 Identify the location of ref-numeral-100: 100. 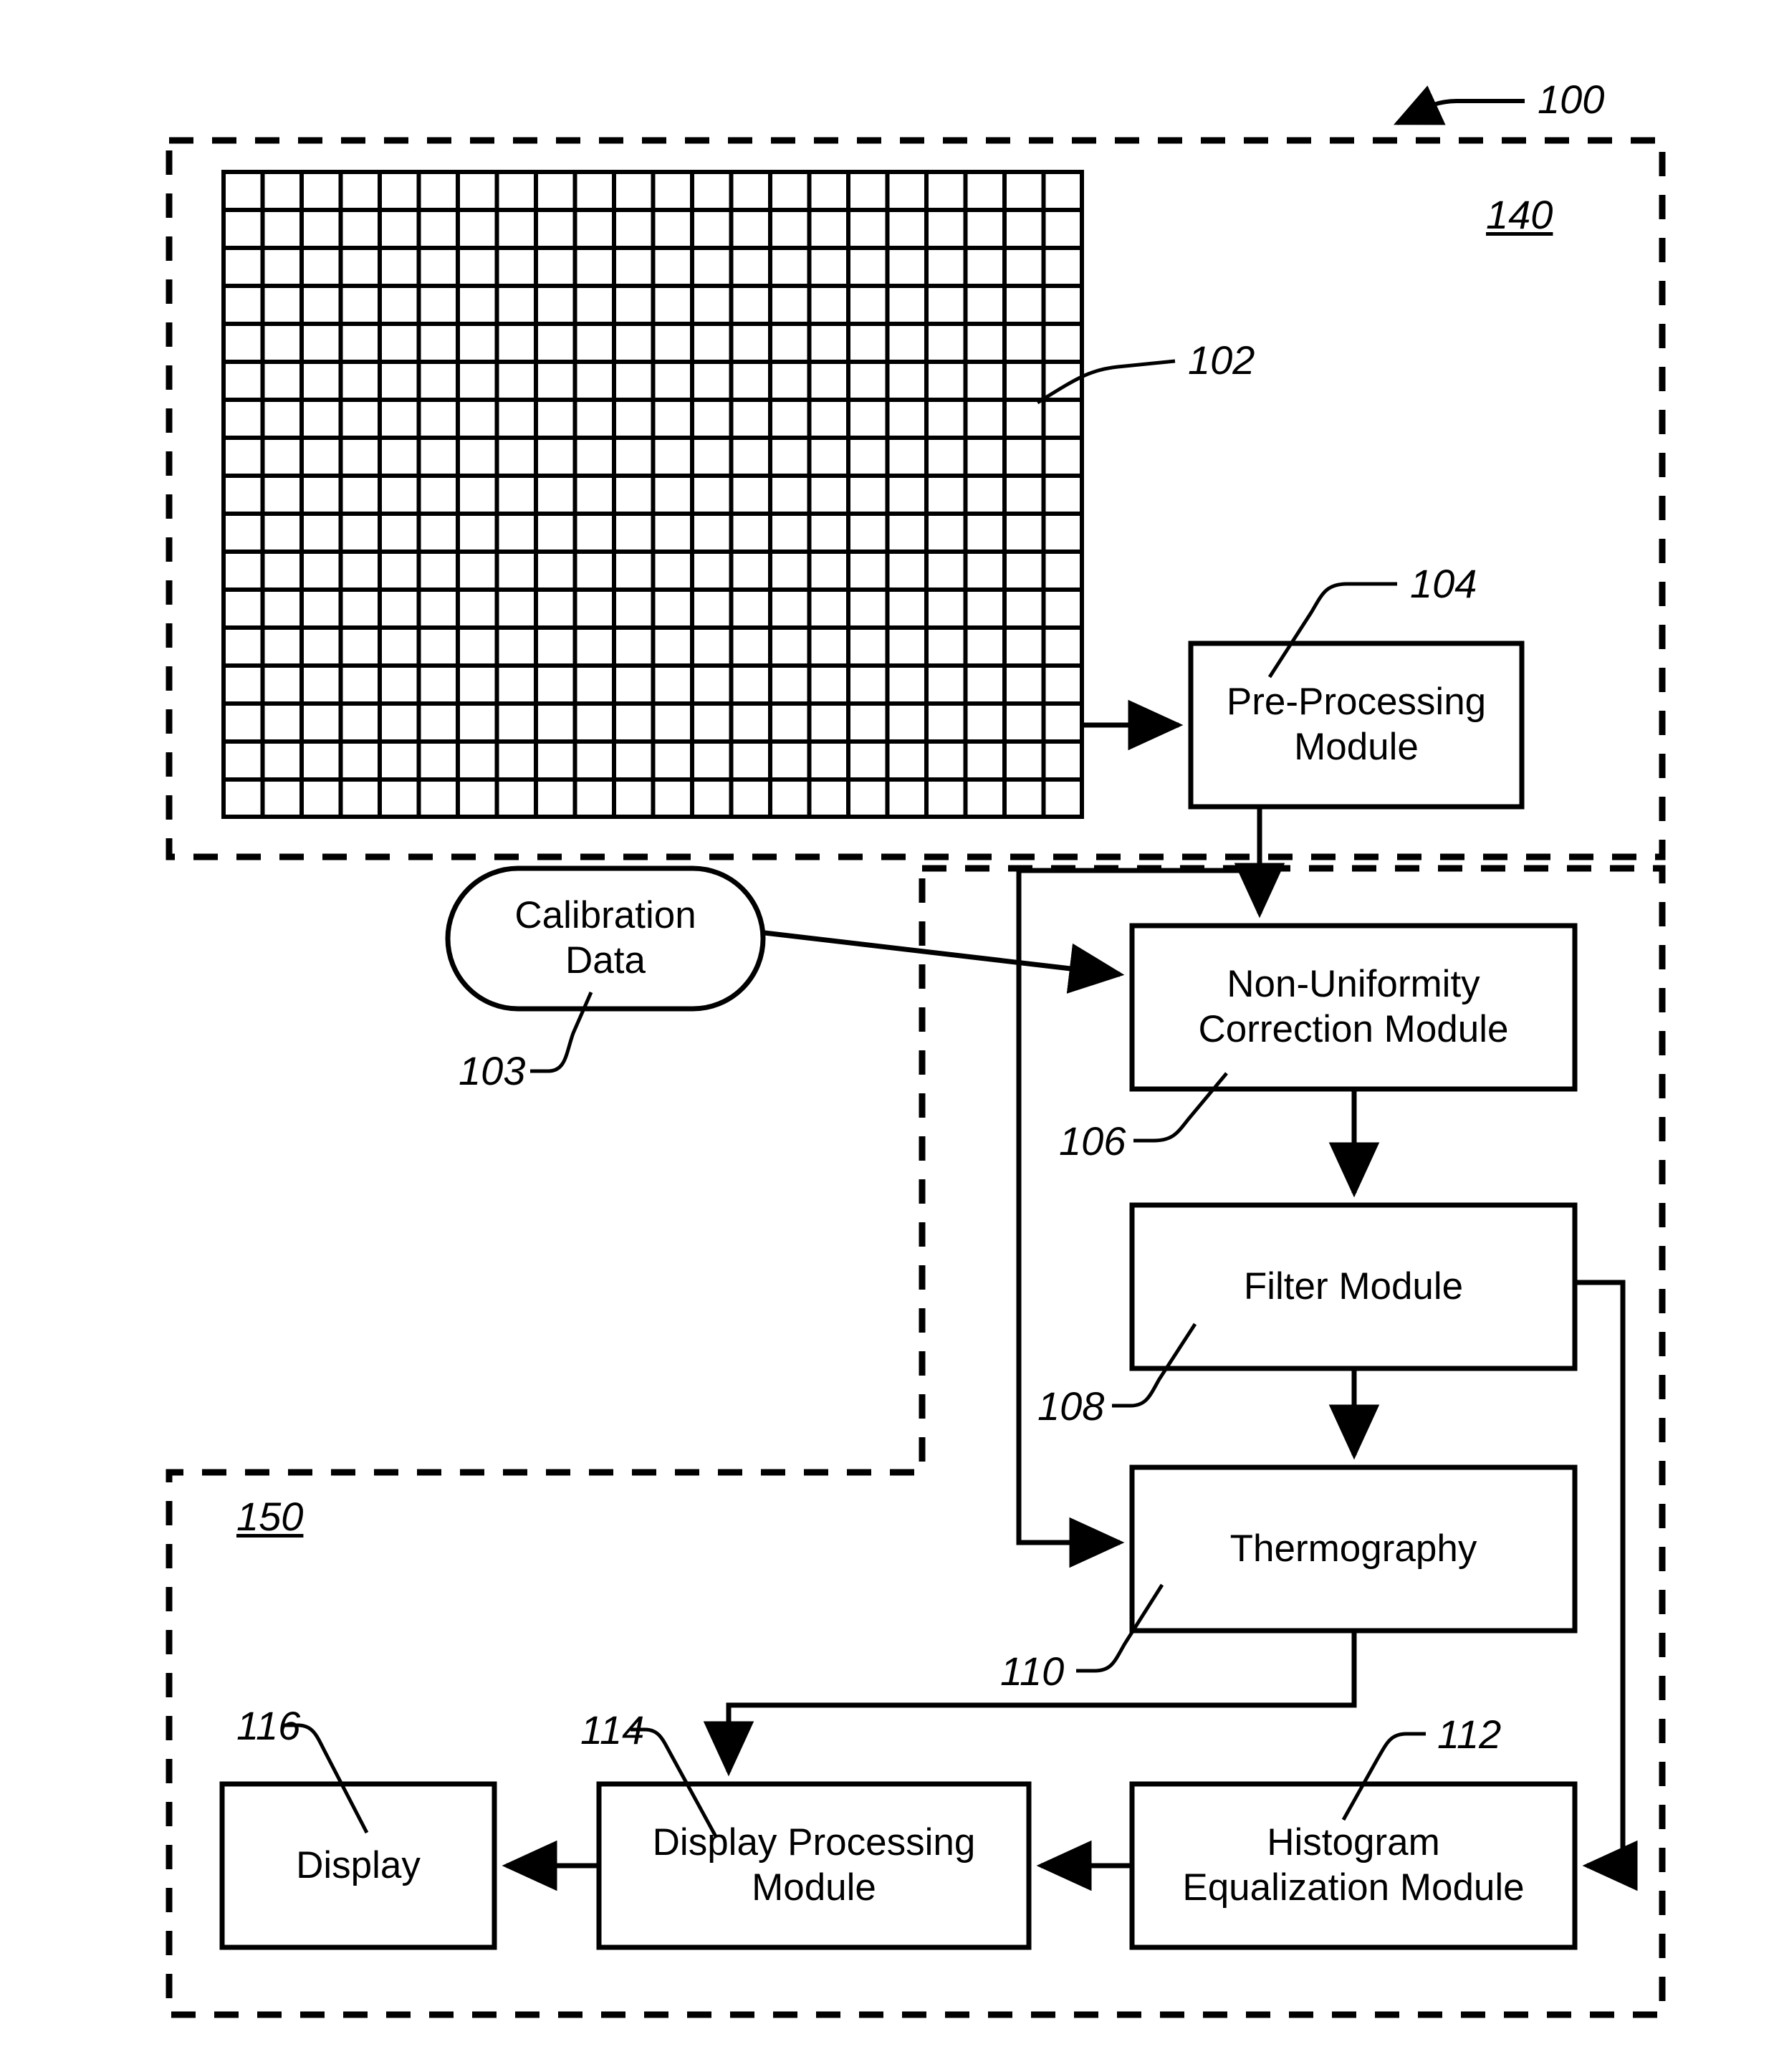
(1571, 99).